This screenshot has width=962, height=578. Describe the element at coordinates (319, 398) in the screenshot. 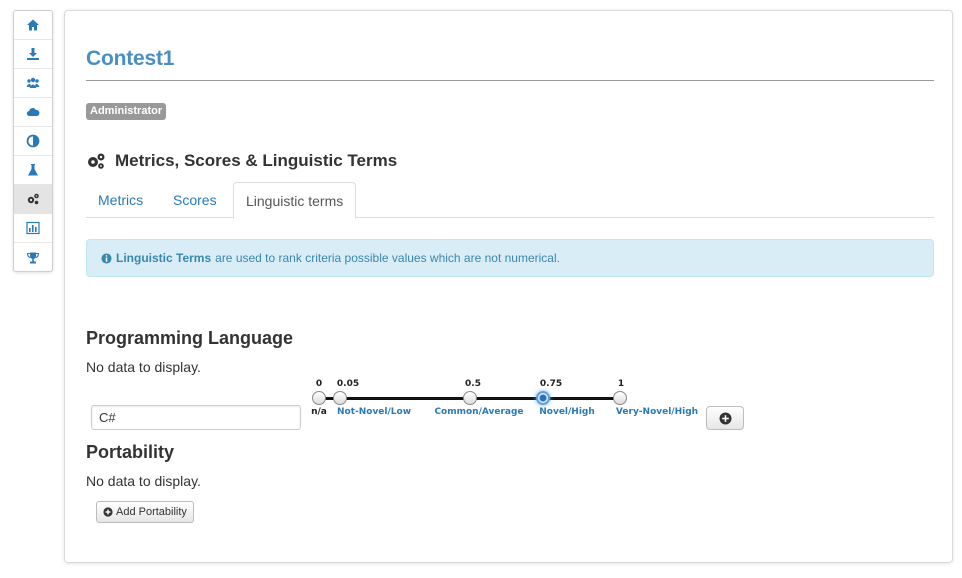

I see `slider-knob-na` at that location.